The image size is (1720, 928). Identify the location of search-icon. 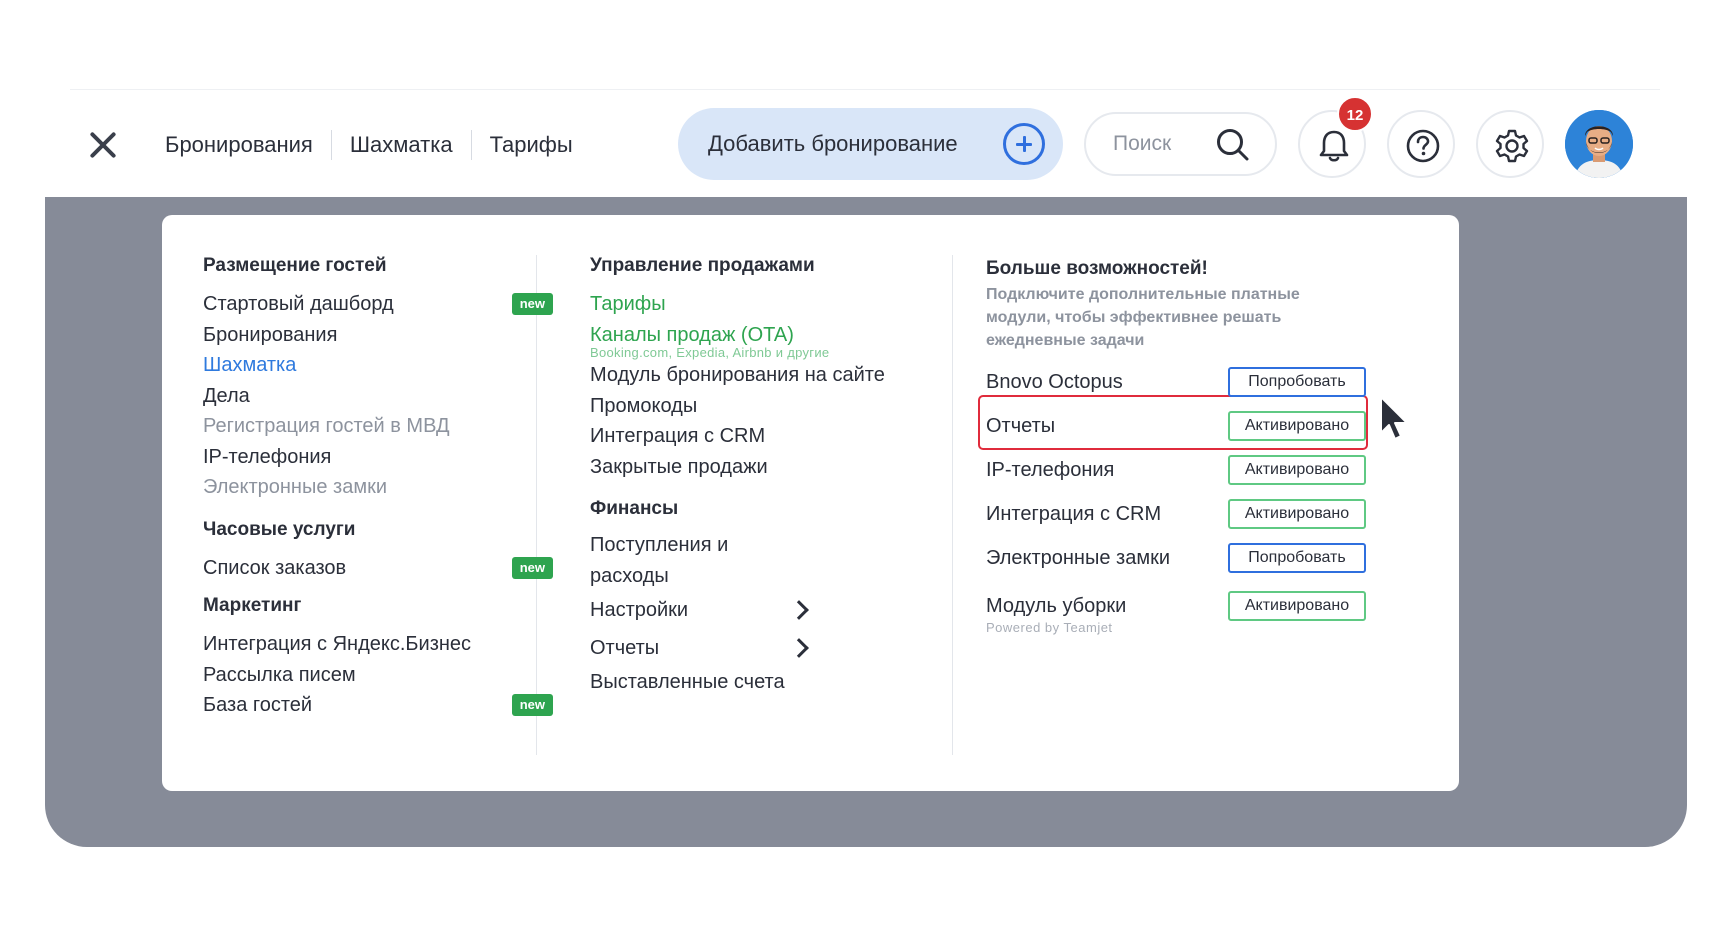
(1233, 145).